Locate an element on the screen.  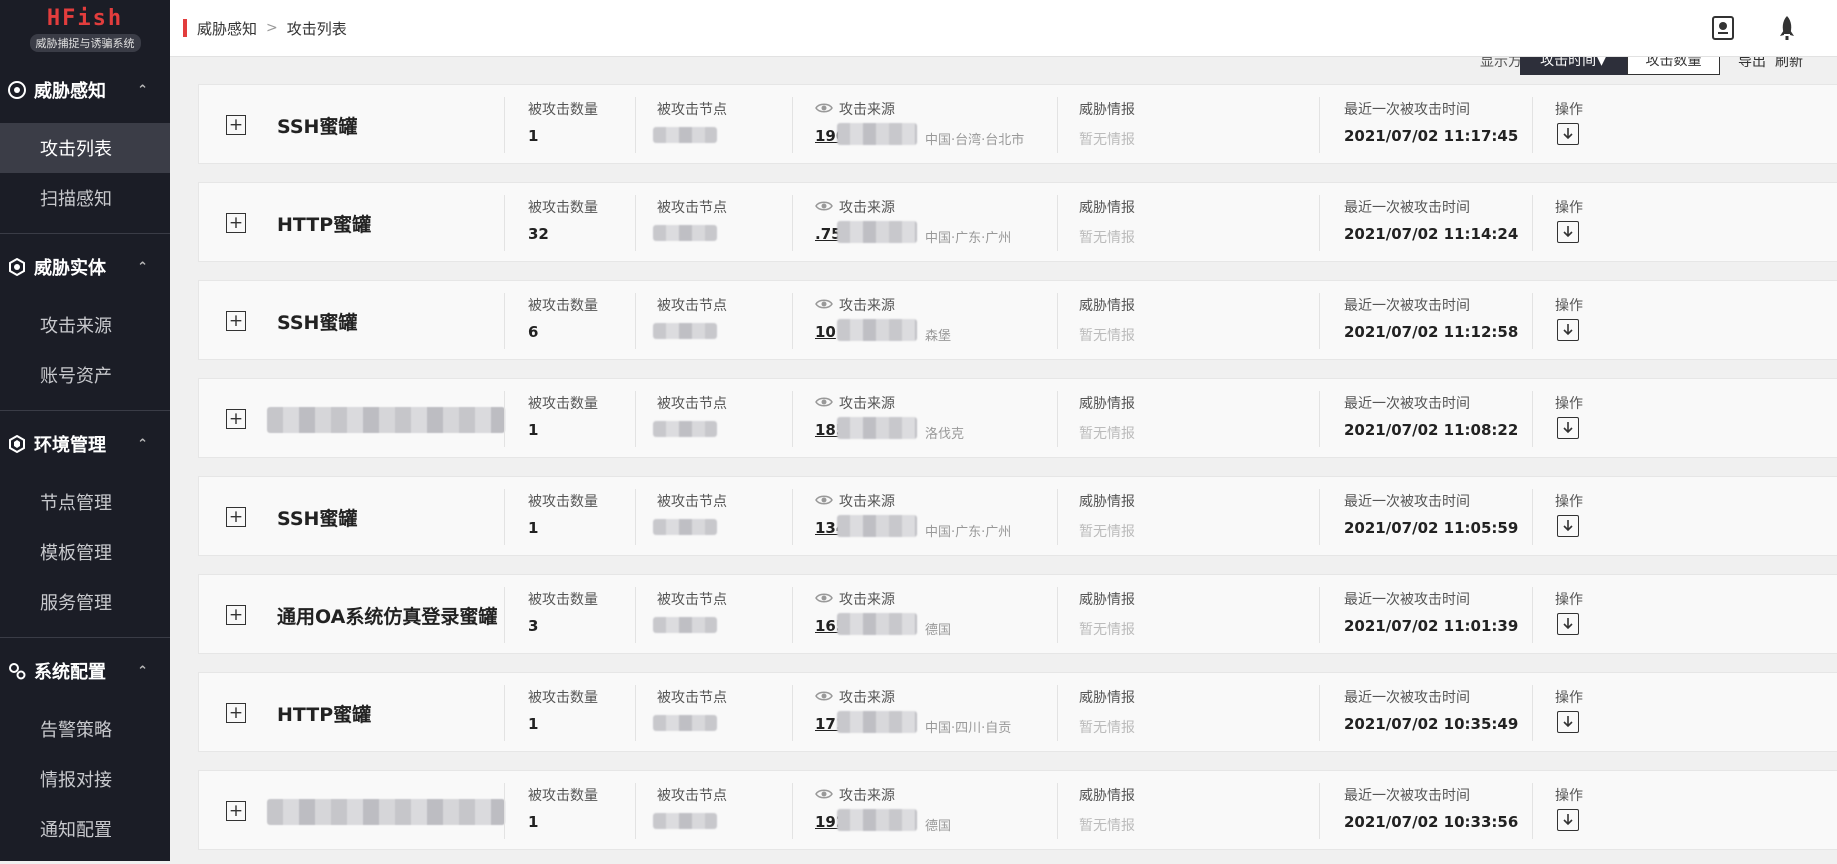
breadcrumb-root: 威胁感知 is located at coordinates (227, 28).